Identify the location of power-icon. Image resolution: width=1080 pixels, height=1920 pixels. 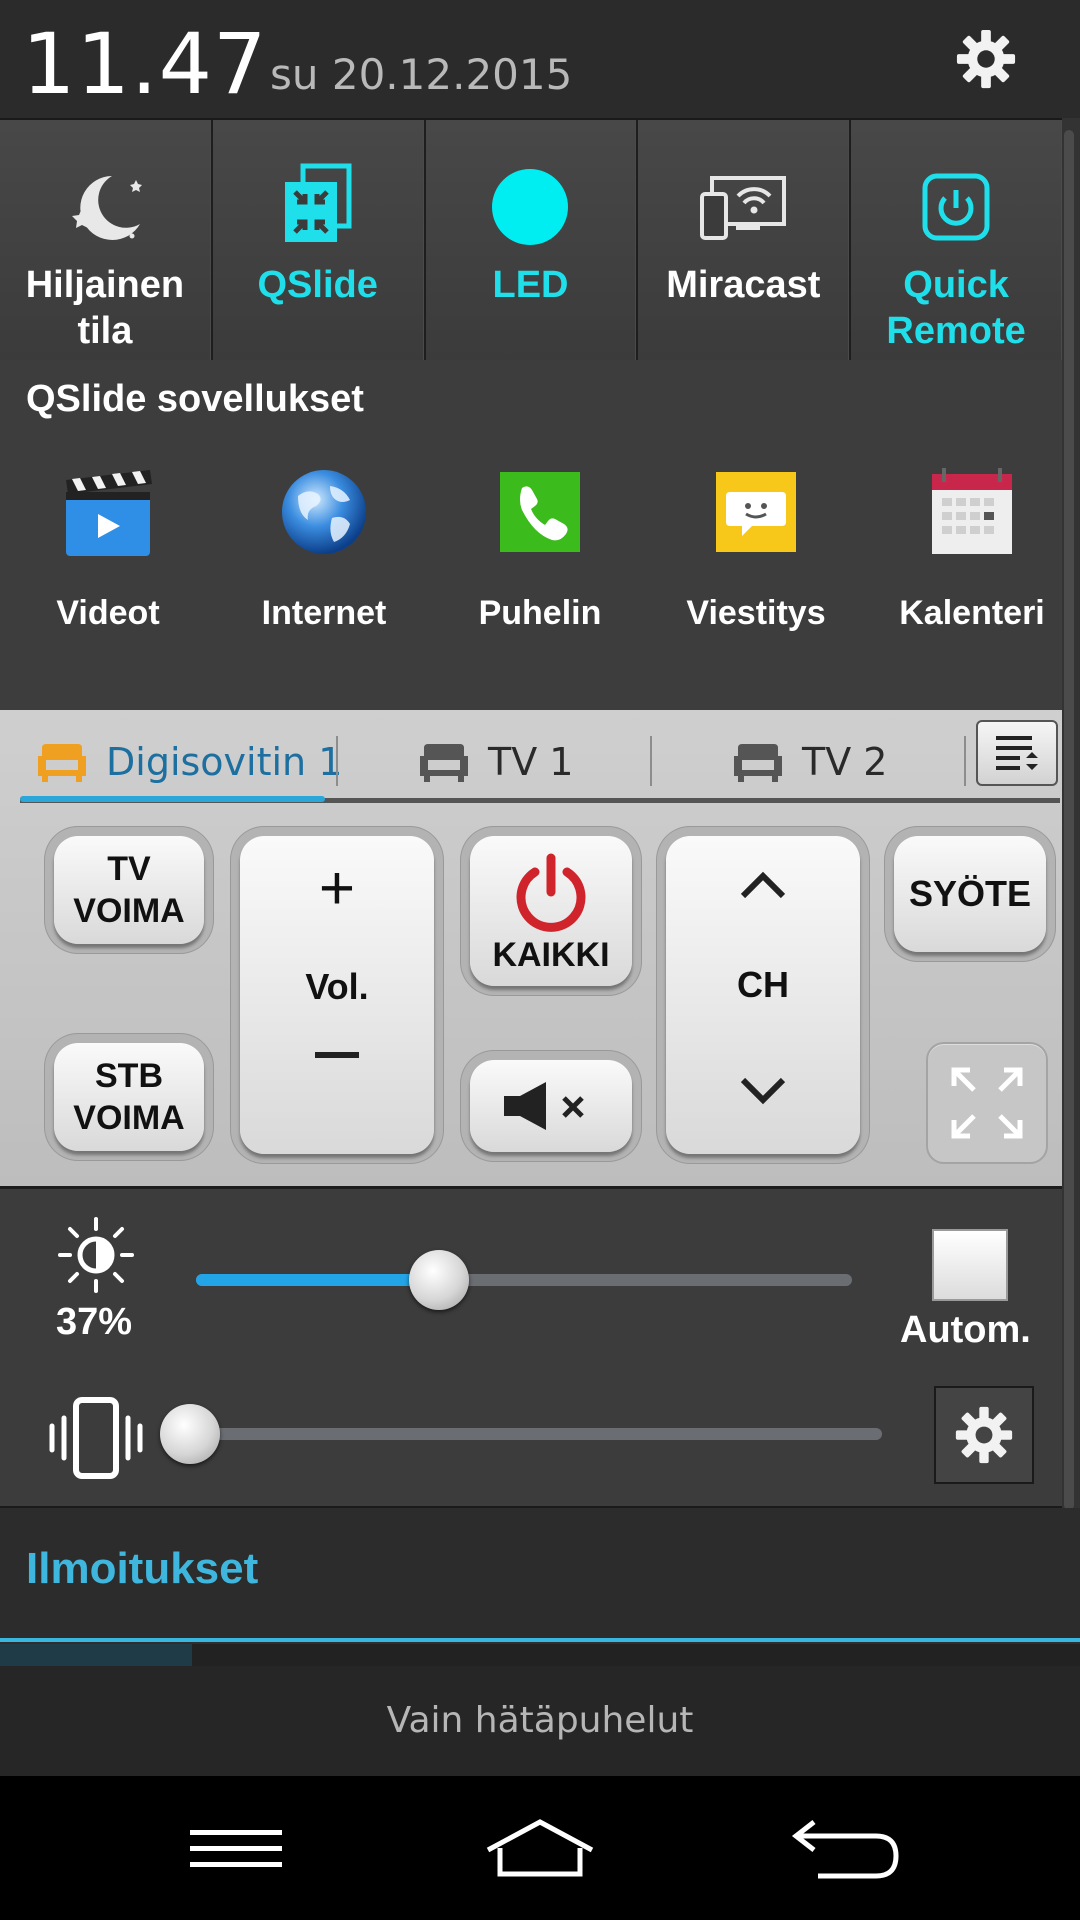
(551, 892).